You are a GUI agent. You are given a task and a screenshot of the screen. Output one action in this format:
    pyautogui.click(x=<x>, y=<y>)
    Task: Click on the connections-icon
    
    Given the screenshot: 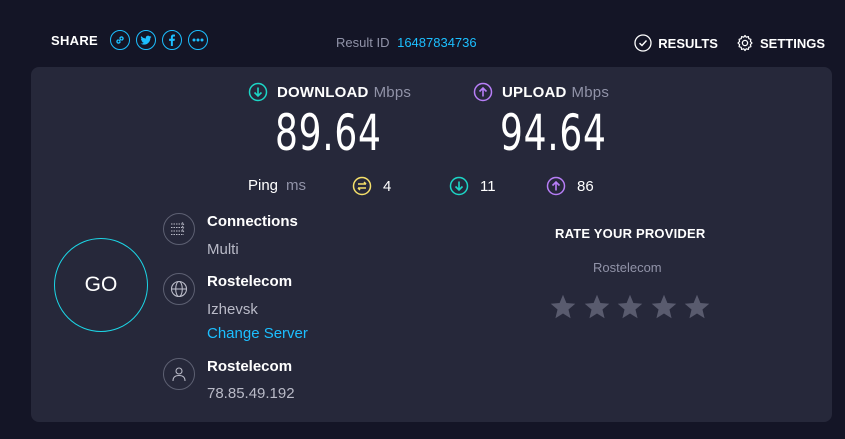 What is the action you would take?
    pyautogui.click(x=178, y=228)
    